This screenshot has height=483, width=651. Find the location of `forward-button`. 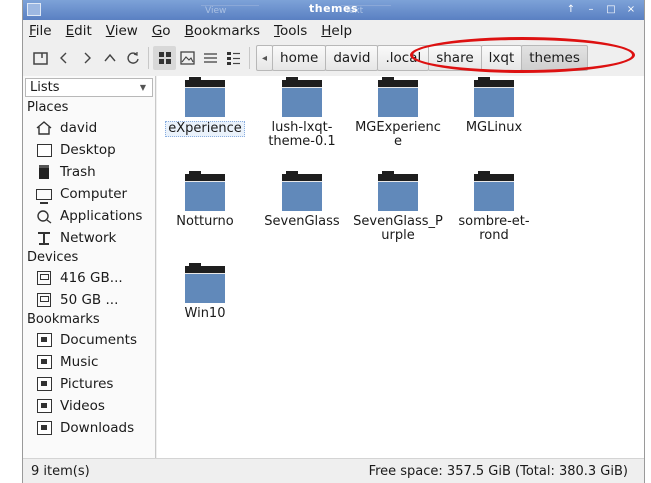

forward-button is located at coordinates (86, 58).